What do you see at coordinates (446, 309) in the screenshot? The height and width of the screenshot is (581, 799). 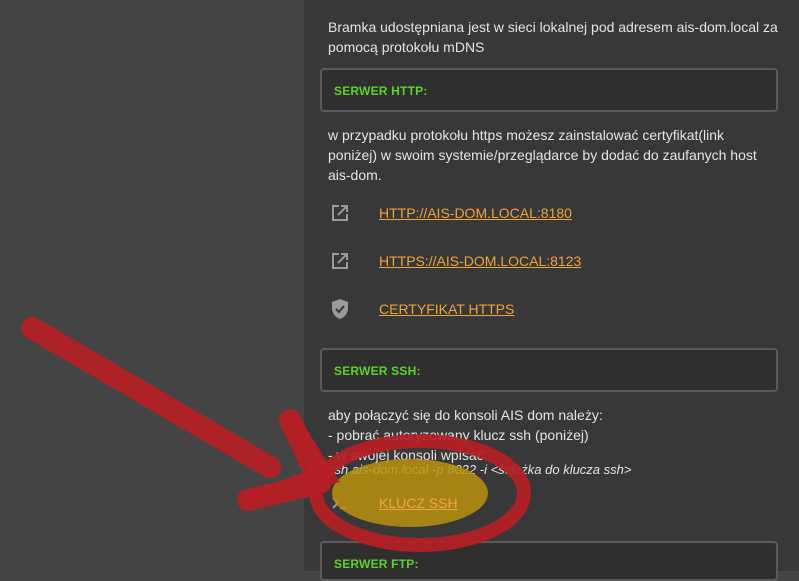 I see `certificate-link: CERTYFIKAT HTTPS` at bounding box center [446, 309].